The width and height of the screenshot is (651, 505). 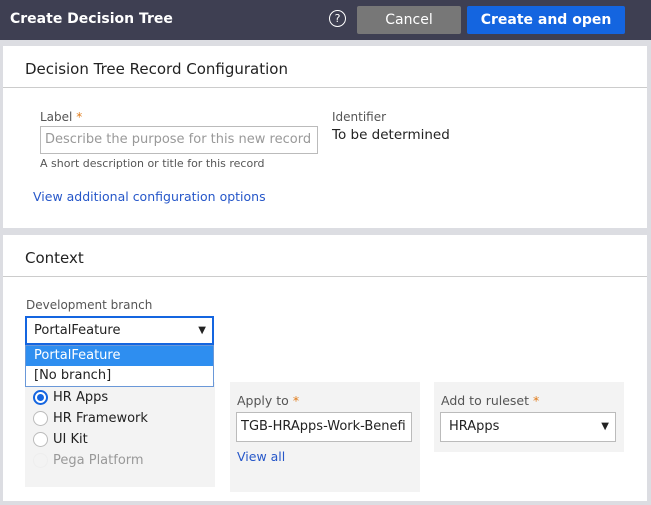 I want to click on ruleset-label: Add to ruleset *, so click(x=490, y=400).